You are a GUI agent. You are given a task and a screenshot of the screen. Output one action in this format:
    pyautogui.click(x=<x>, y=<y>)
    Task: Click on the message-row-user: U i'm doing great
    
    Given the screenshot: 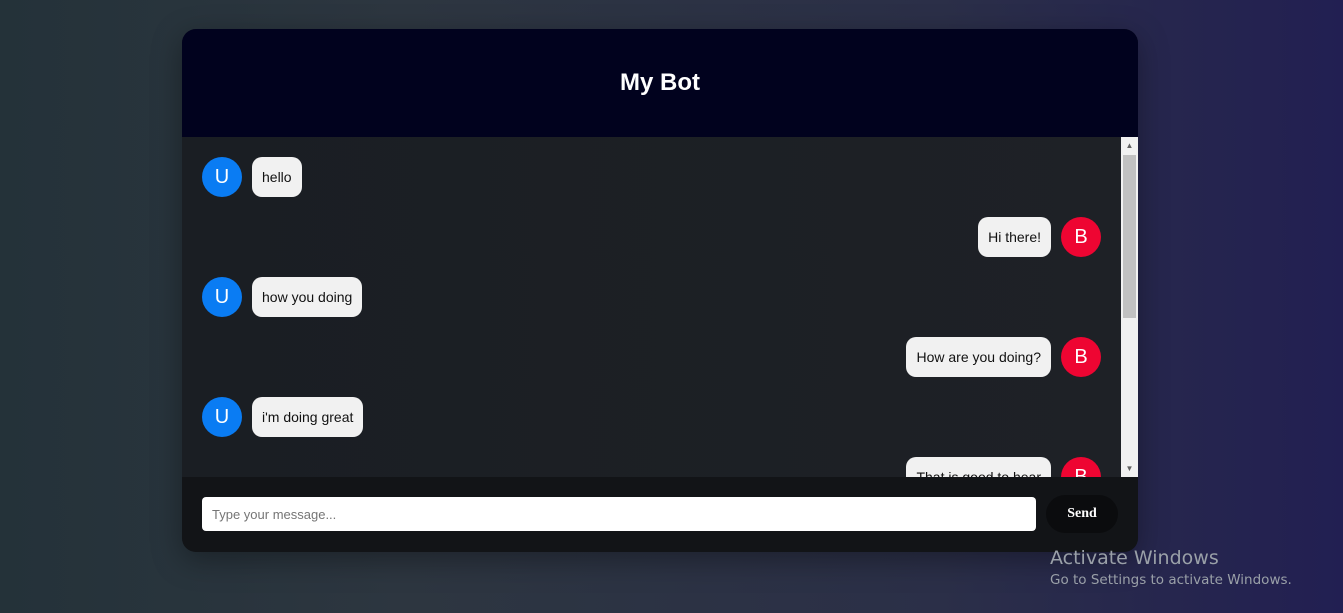 What is the action you would take?
    pyautogui.click(x=283, y=417)
    